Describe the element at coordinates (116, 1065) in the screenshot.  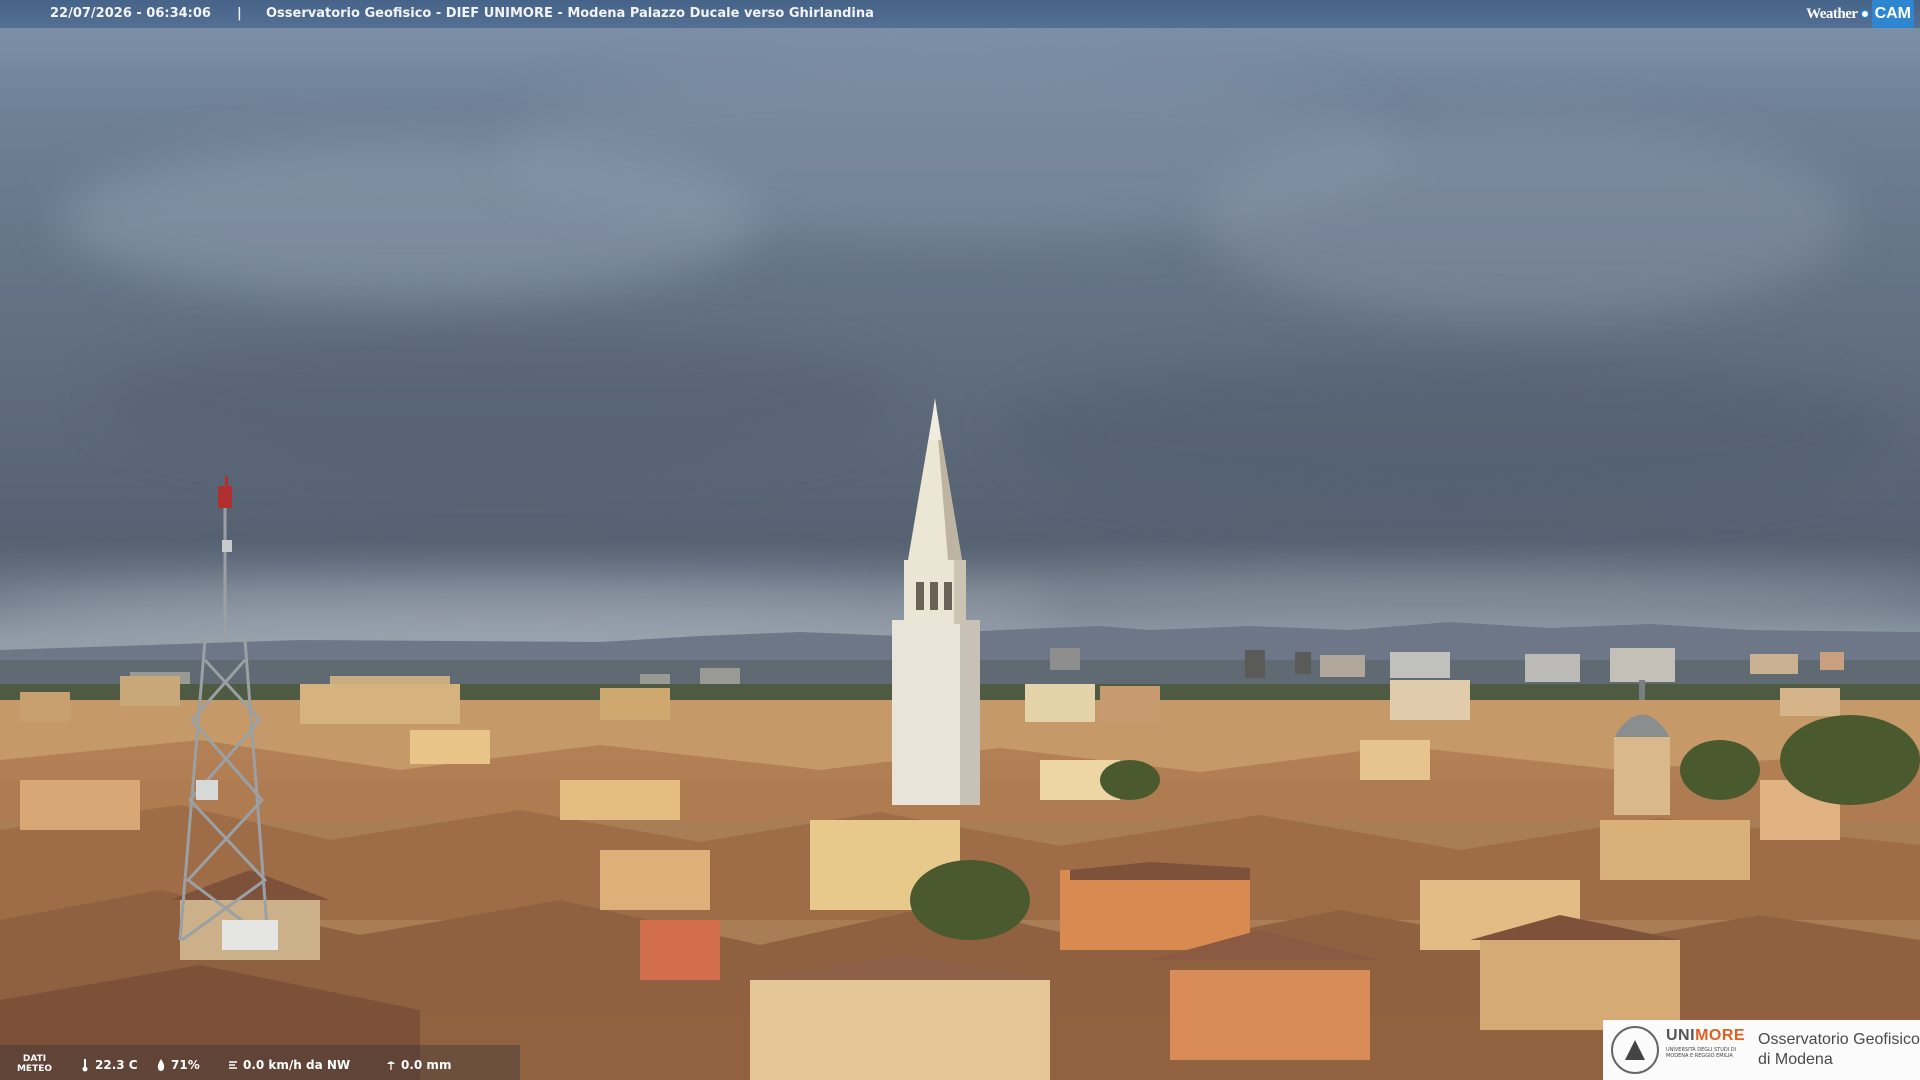
I see `temperature-value: 22.3 C` at that location.